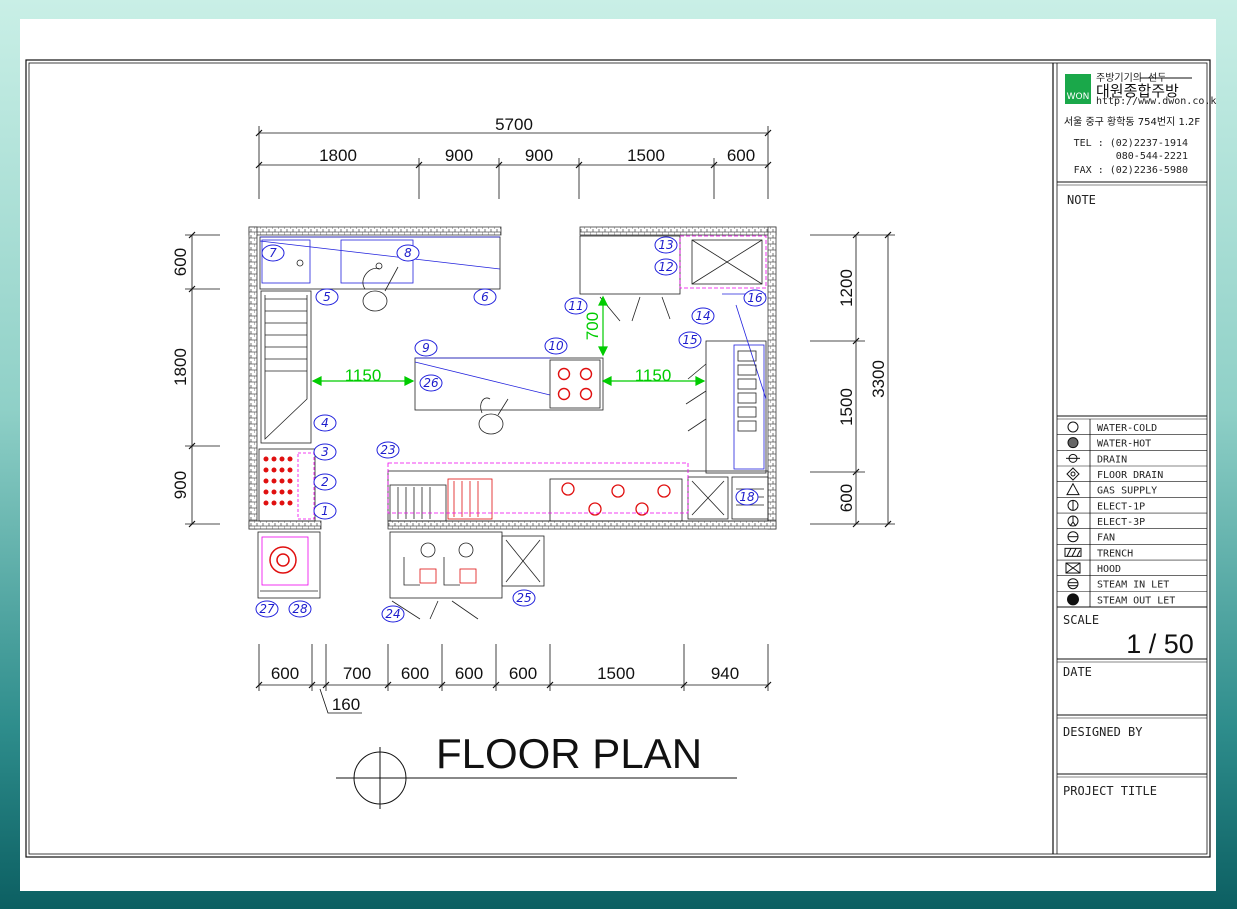 The image size is (1237, 909). Describe the element at coordinates (576, 306) in the screenshot. I see `equipment-bubble: 11` at that location.